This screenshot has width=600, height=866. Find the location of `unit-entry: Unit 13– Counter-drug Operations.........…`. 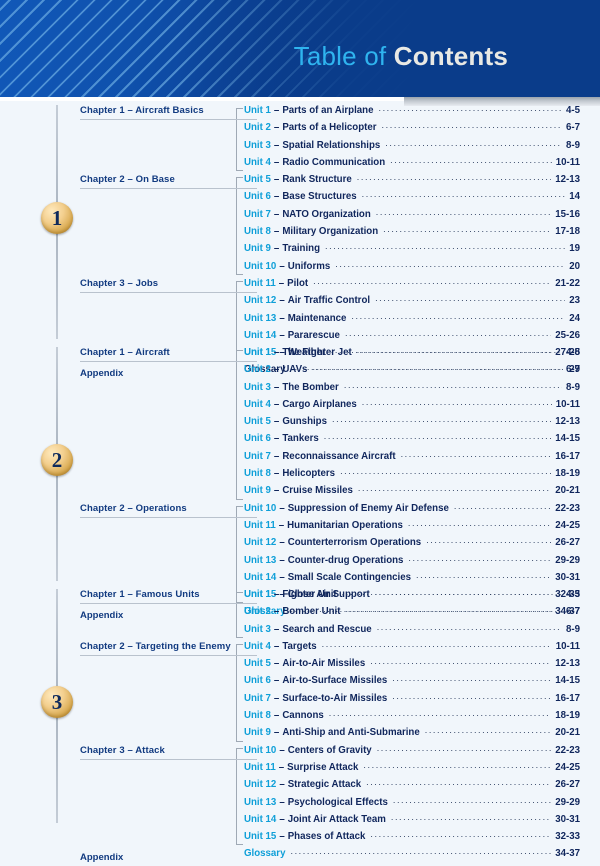

unit-entry: Unit 13– Counter-drug Operations.........… is located at coordinates (412, 563).